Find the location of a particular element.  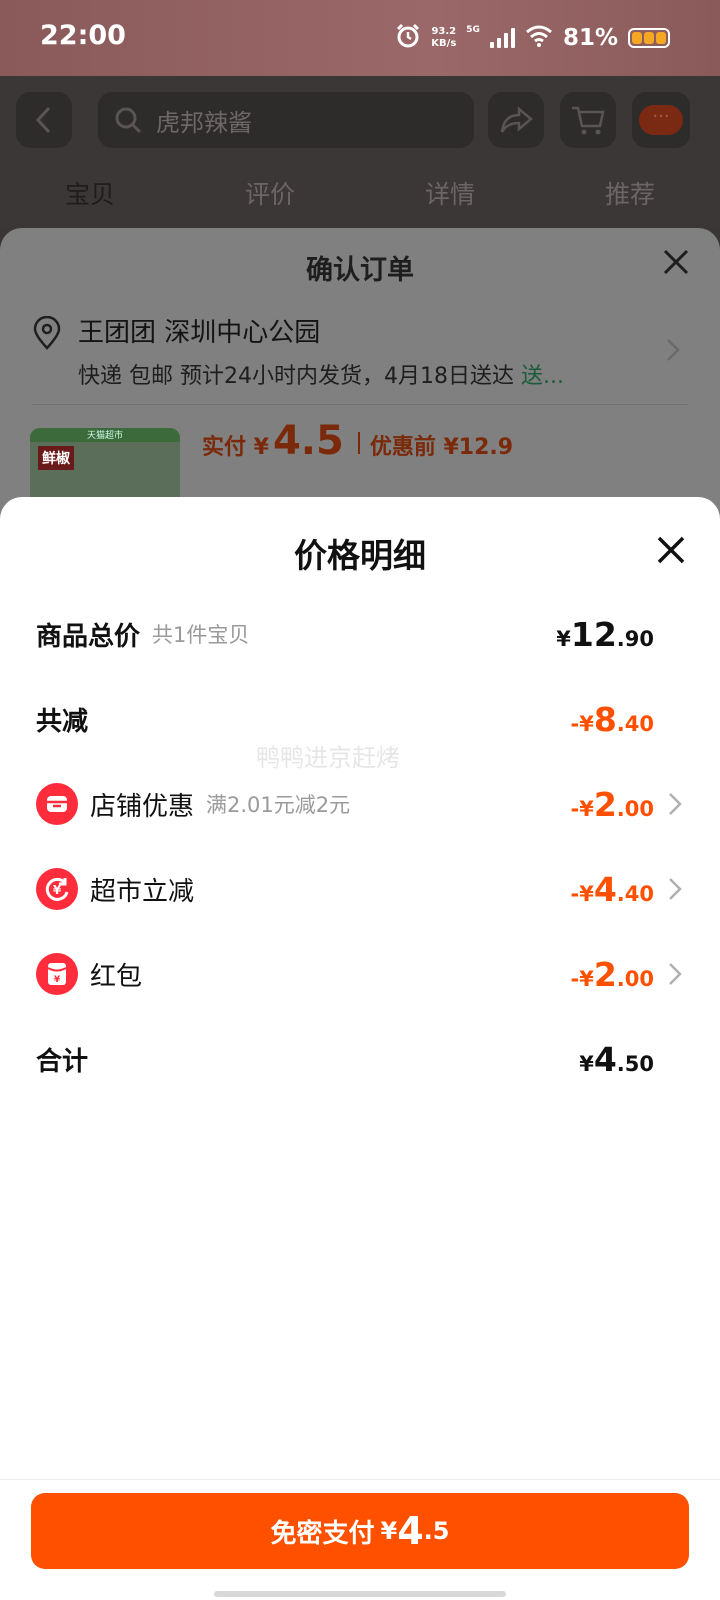

goods-total-row: 商品总价 共1件宝贝 ¥12.90 is located at coordinates (360, 634).